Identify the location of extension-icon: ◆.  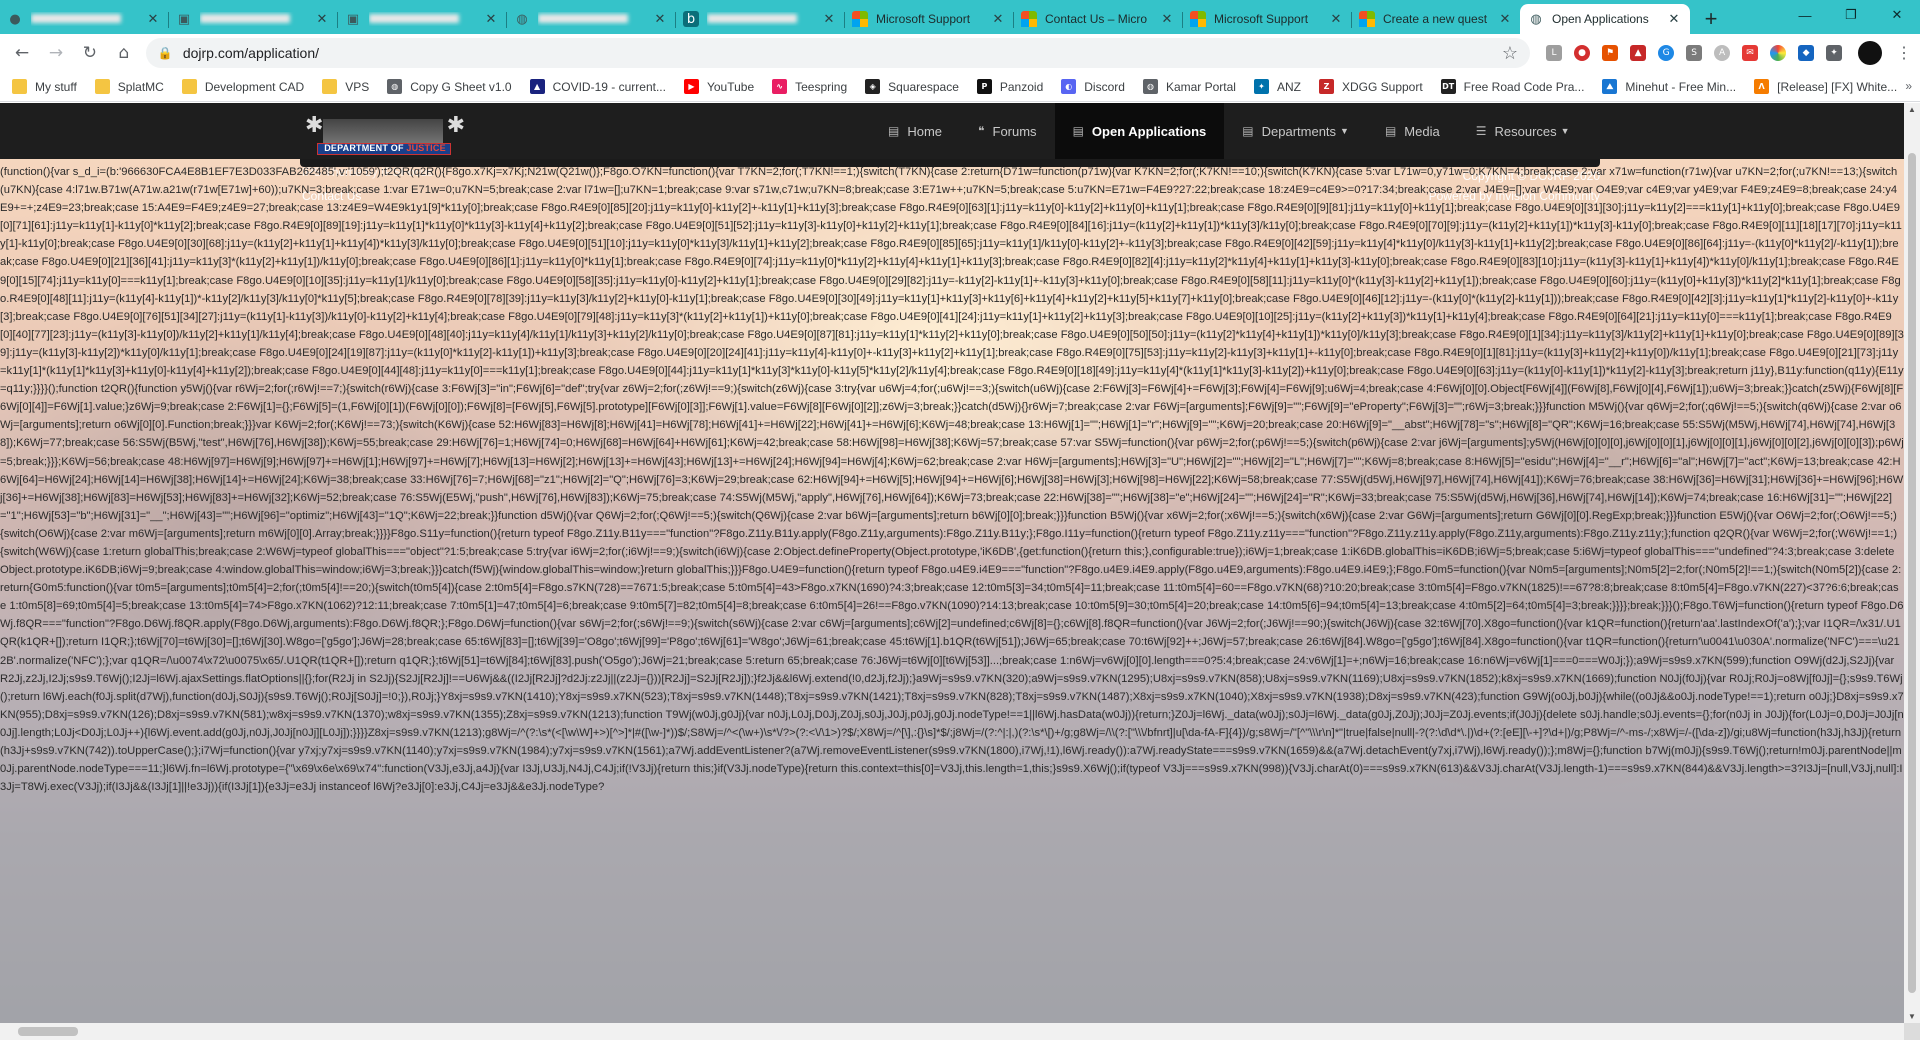
(1806, 53).